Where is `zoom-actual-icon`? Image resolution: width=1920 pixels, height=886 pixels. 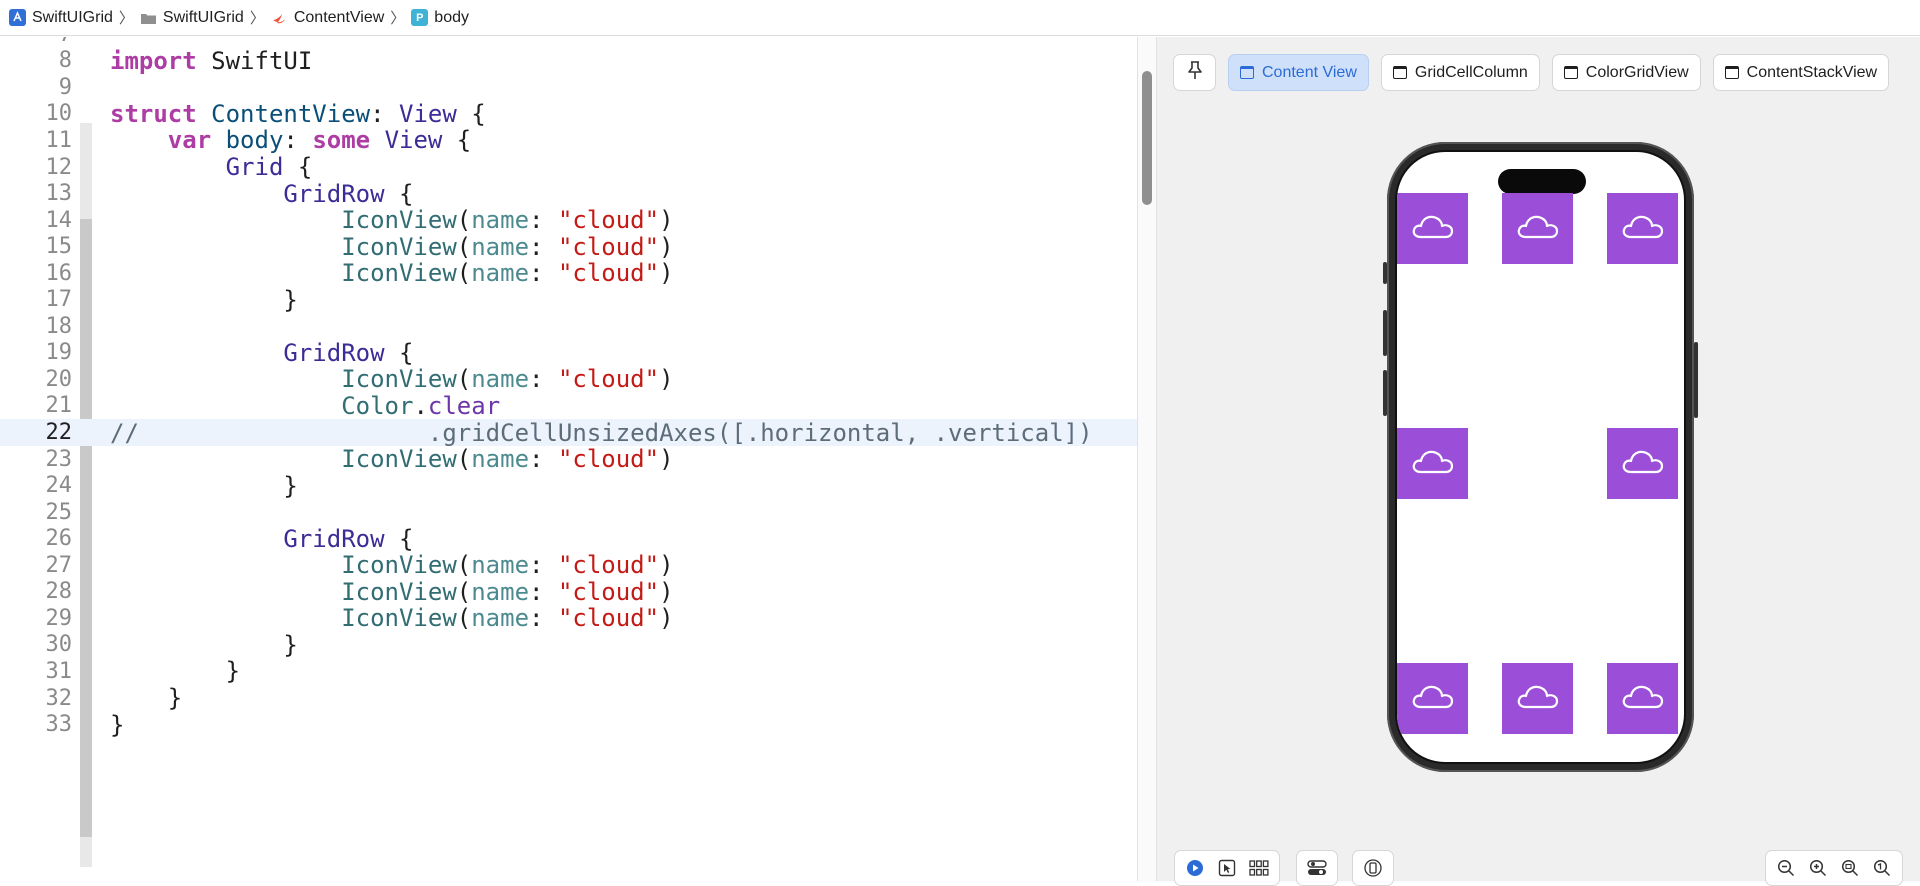
zoom-actual-icon is located at coordinates (1882, 868).